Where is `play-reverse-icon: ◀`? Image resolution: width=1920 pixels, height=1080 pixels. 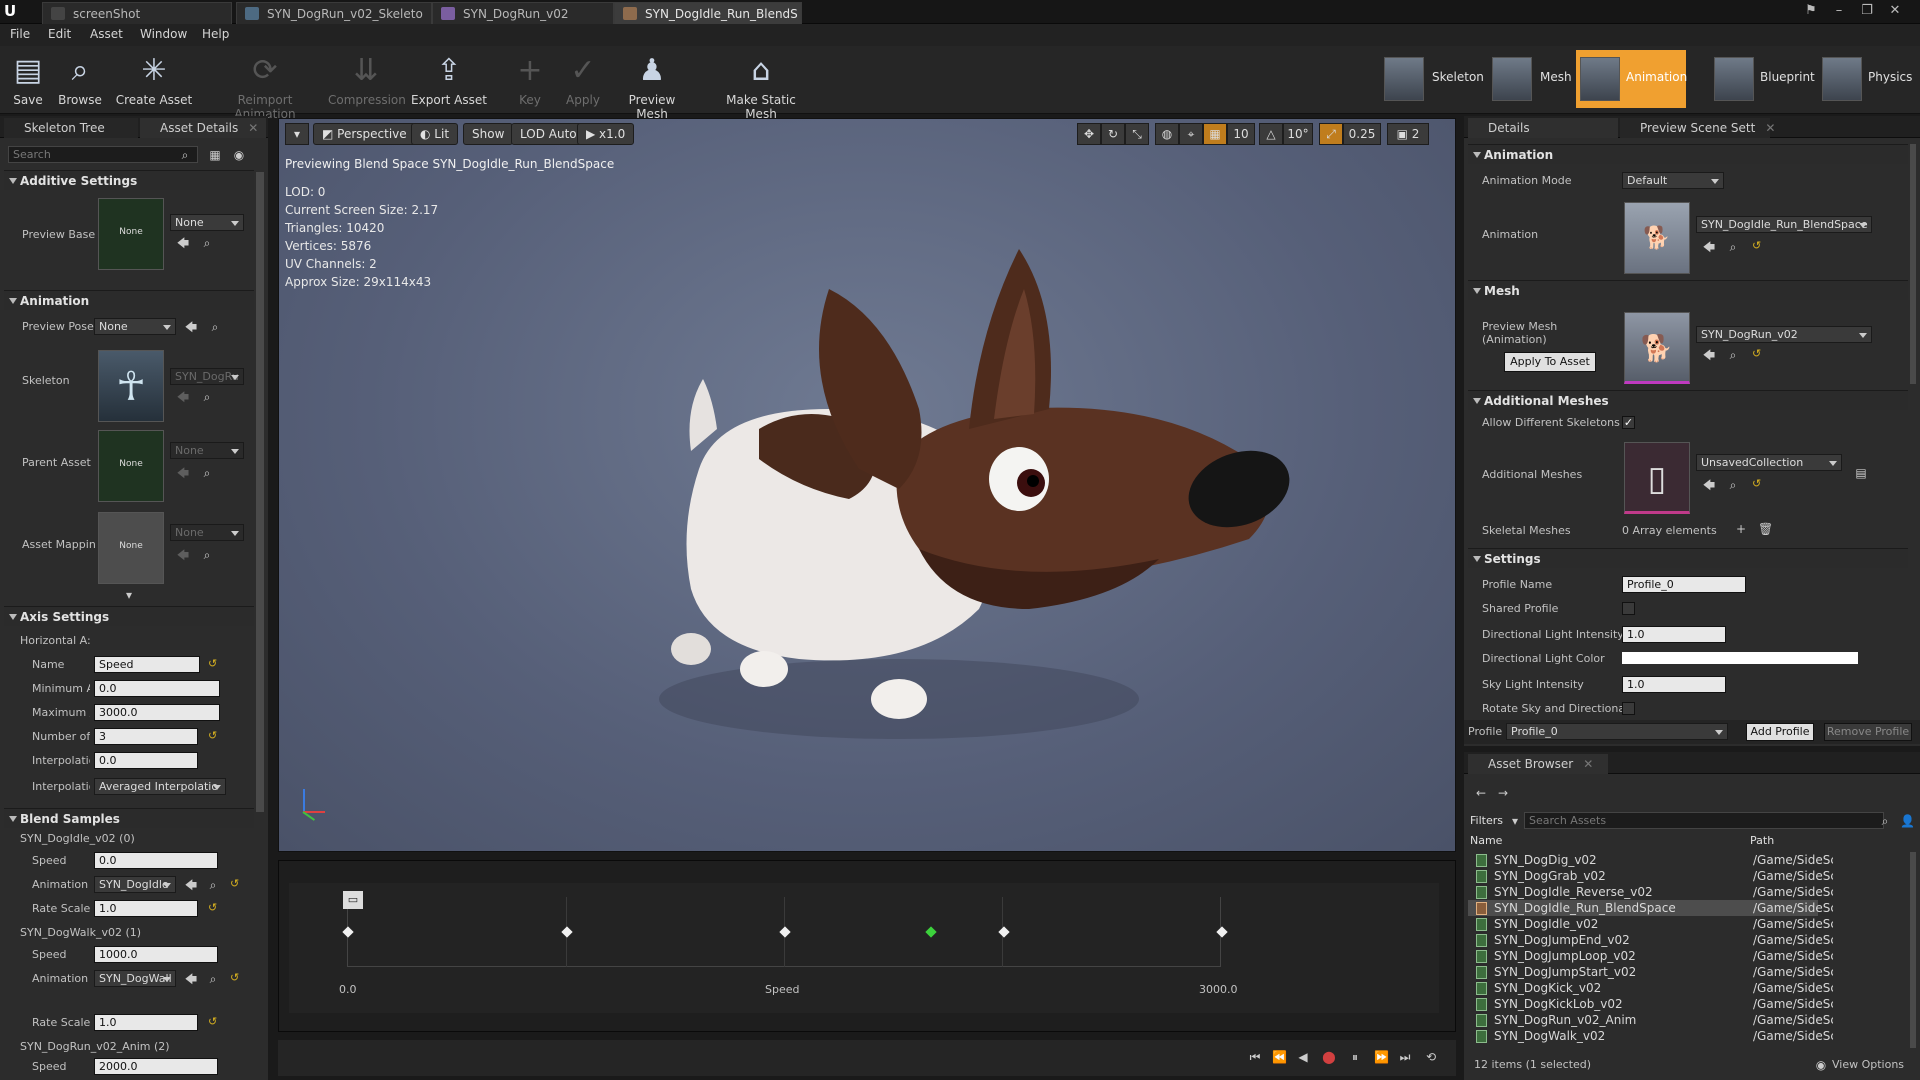
play-reverse-icon: ◀ is located at coordinates (1303, 1057).